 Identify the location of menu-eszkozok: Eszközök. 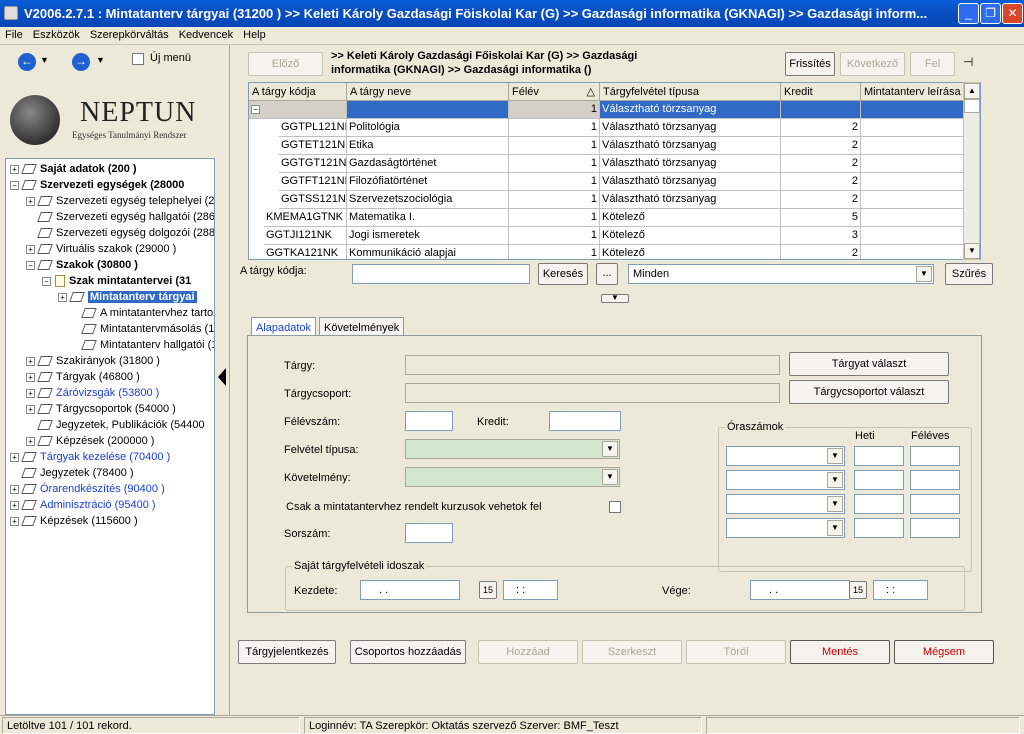
(56, 35).